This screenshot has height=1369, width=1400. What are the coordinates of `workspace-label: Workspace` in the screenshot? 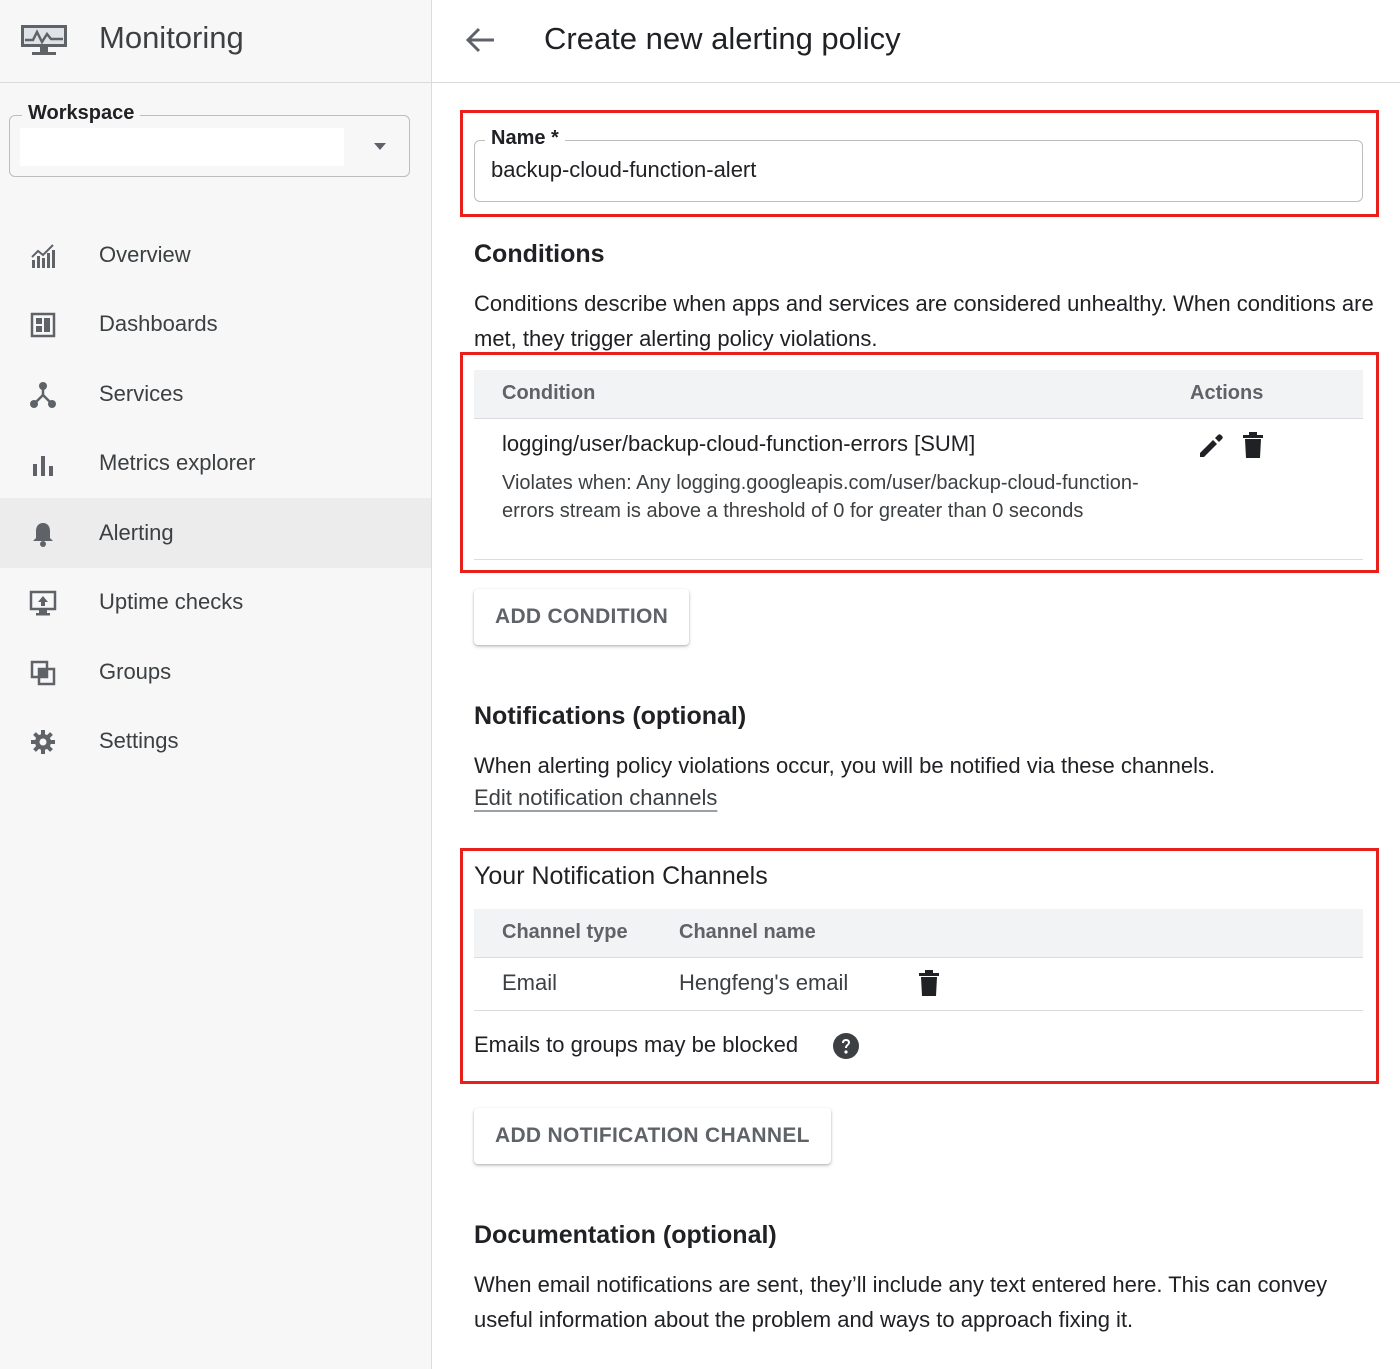 It's located at (81, 113).